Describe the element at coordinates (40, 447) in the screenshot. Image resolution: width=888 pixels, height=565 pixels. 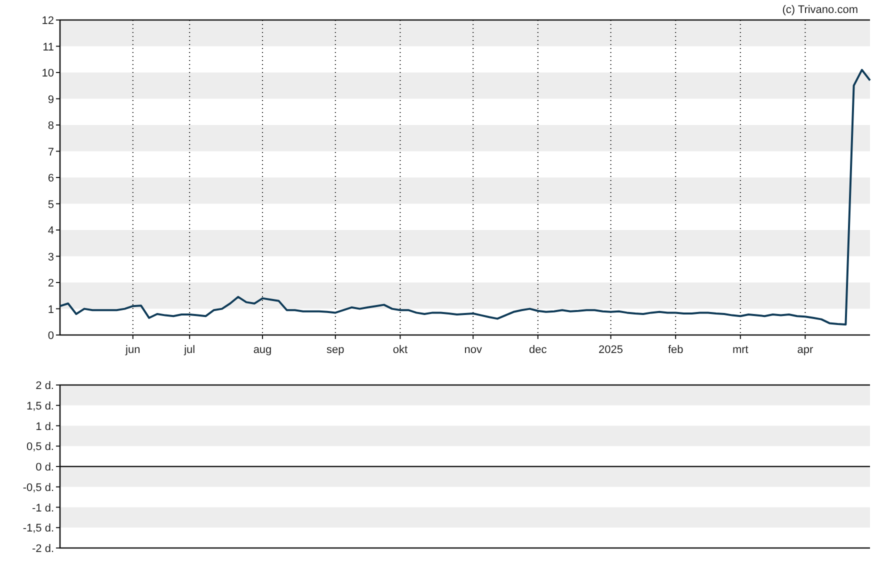
I see `axis-label: 0,5 d.` at that location.